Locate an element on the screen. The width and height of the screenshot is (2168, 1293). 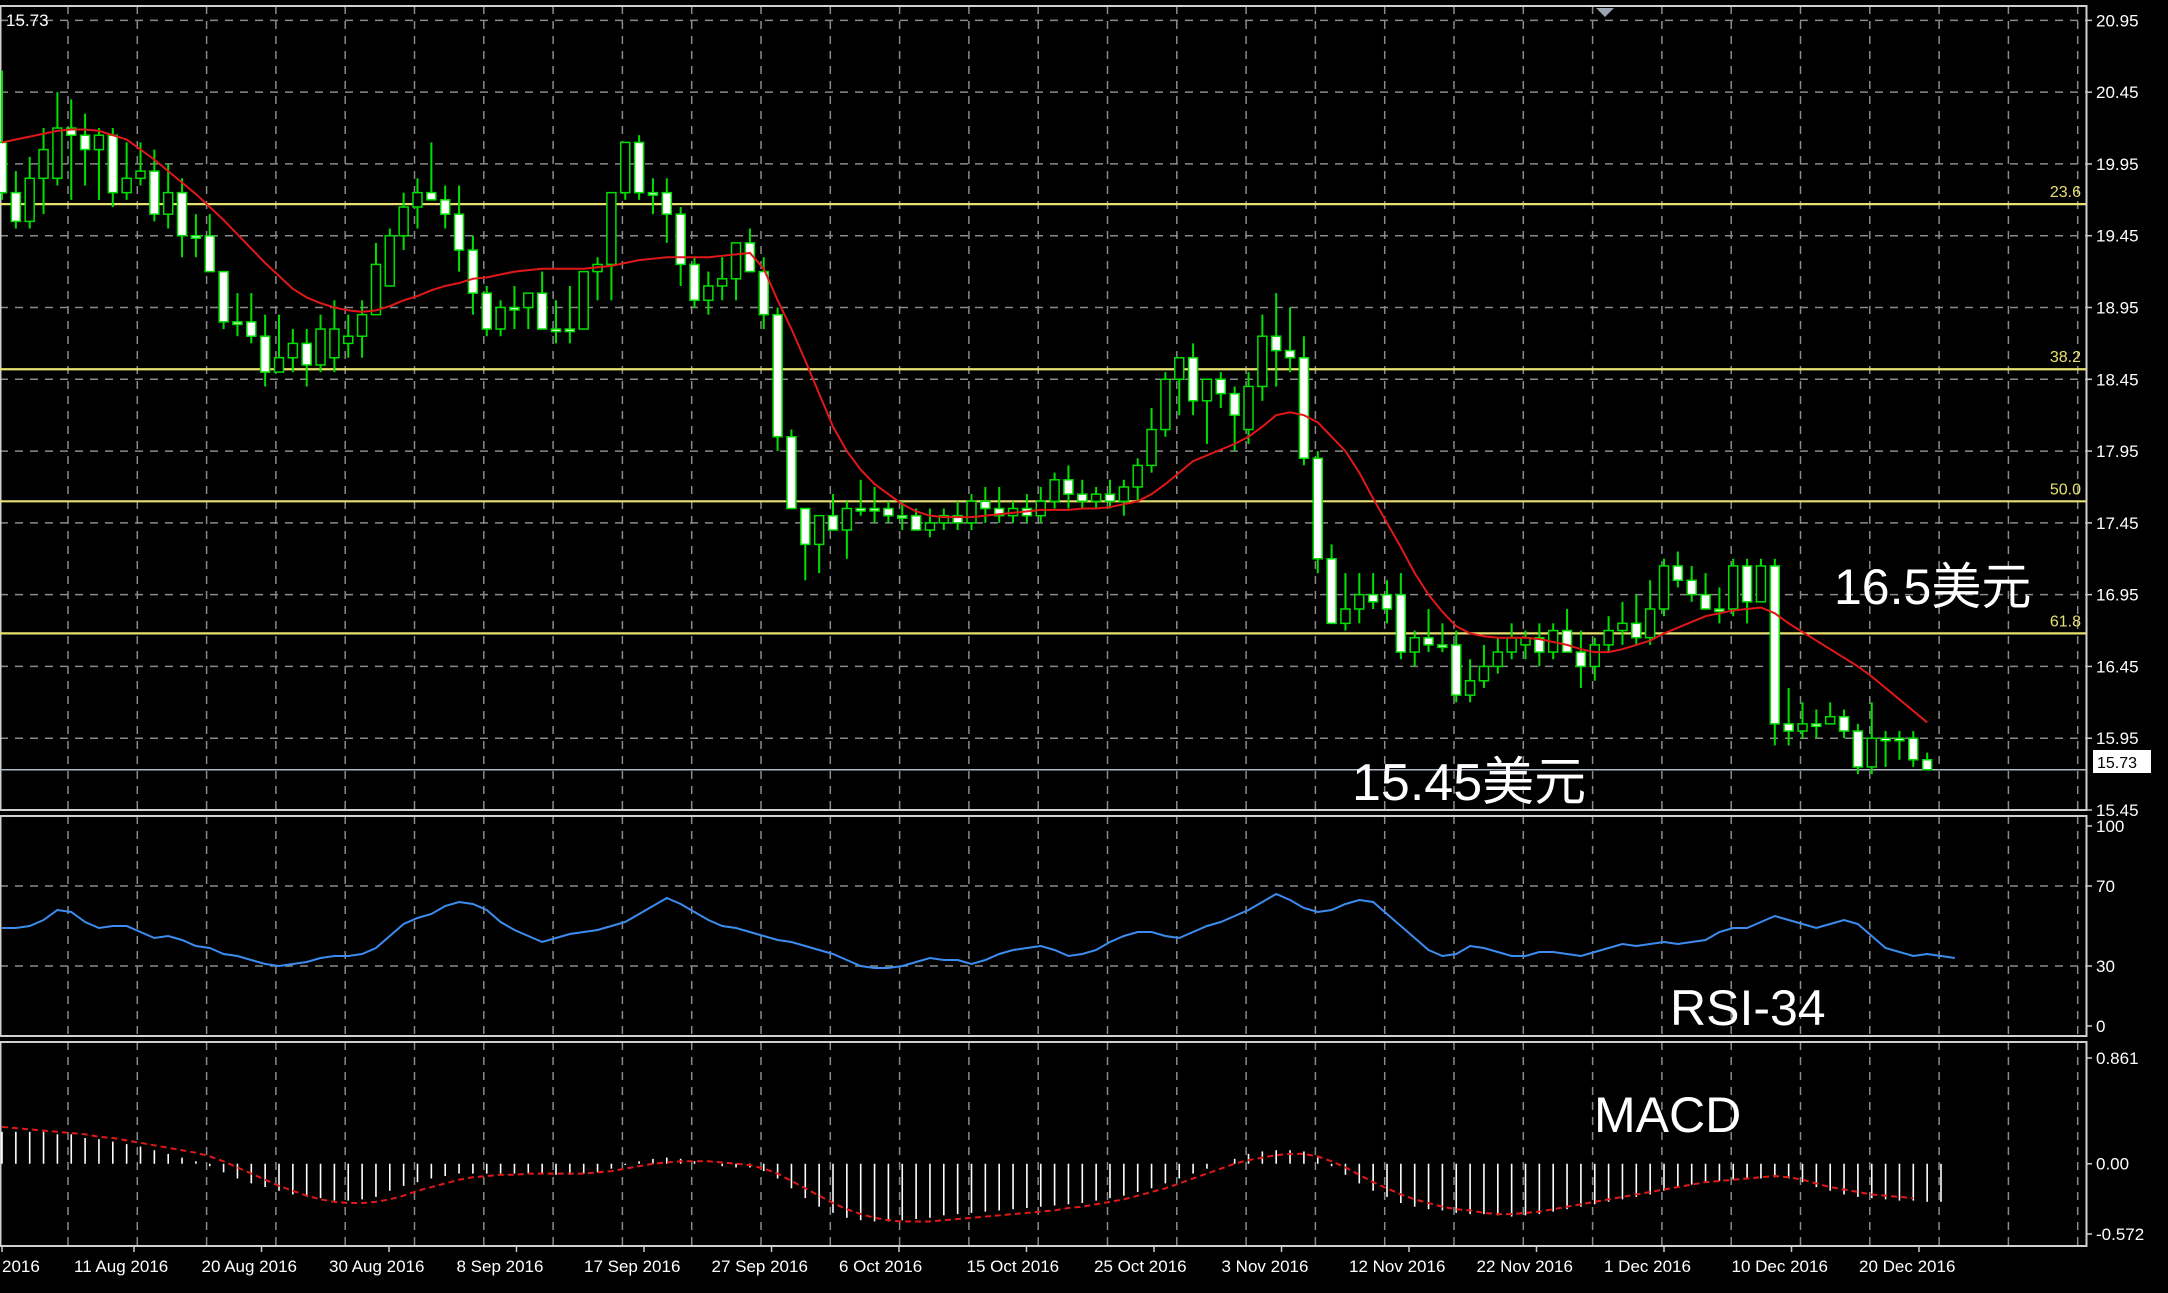
x-axis-label: 2016 is located at coordinates (21, 1266).